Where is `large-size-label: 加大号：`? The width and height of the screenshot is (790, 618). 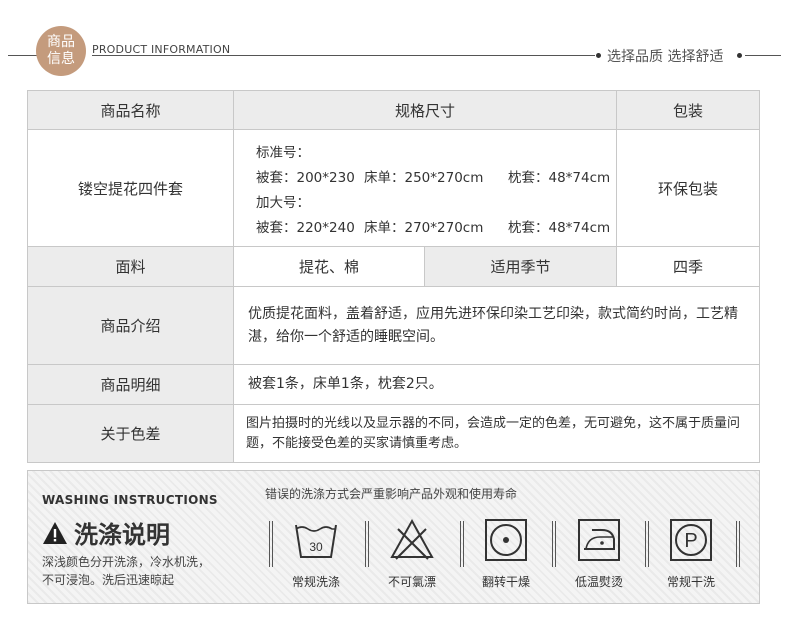
large-size-label: 加大号： is located at coordinates (283, 203).